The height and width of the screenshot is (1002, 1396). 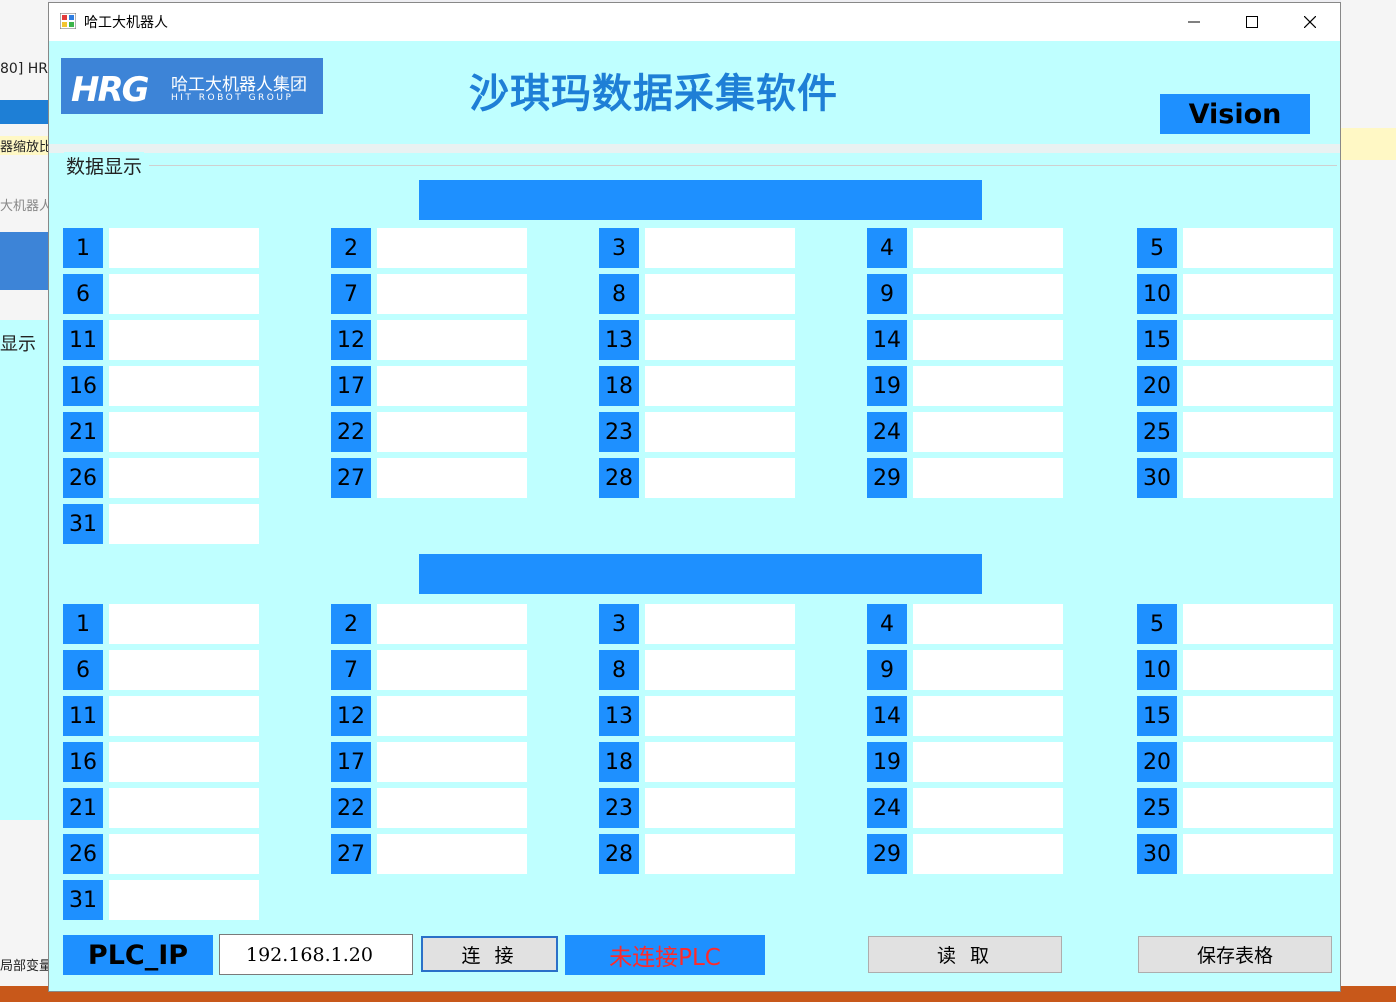 I want to click on cell-number-label: 26, so click(x=83, y=854).